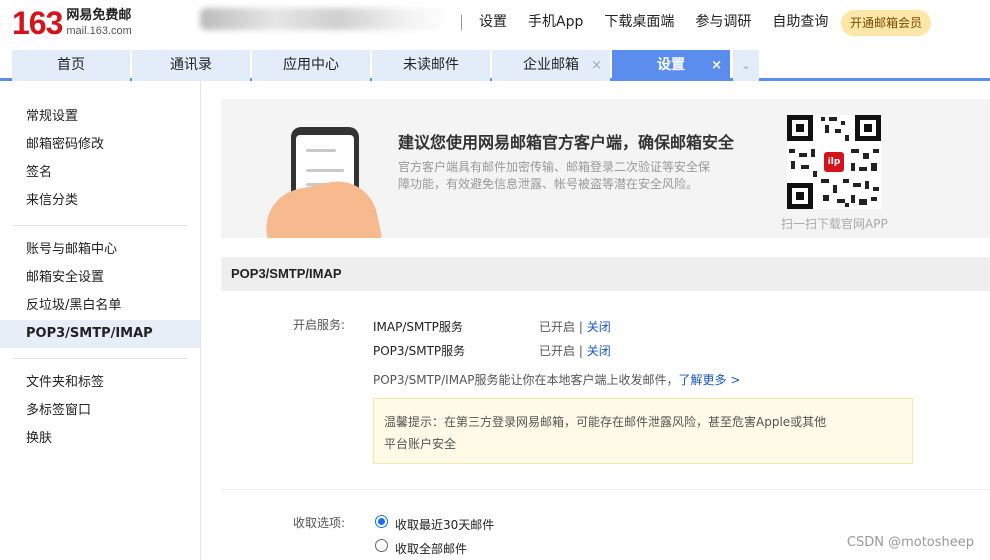 The width and height of the screenshot is (990, 560). Describe the element at coordinates (100, 117) in the screenshot. I see `sidebar-item-general: 常规设置` at that location.